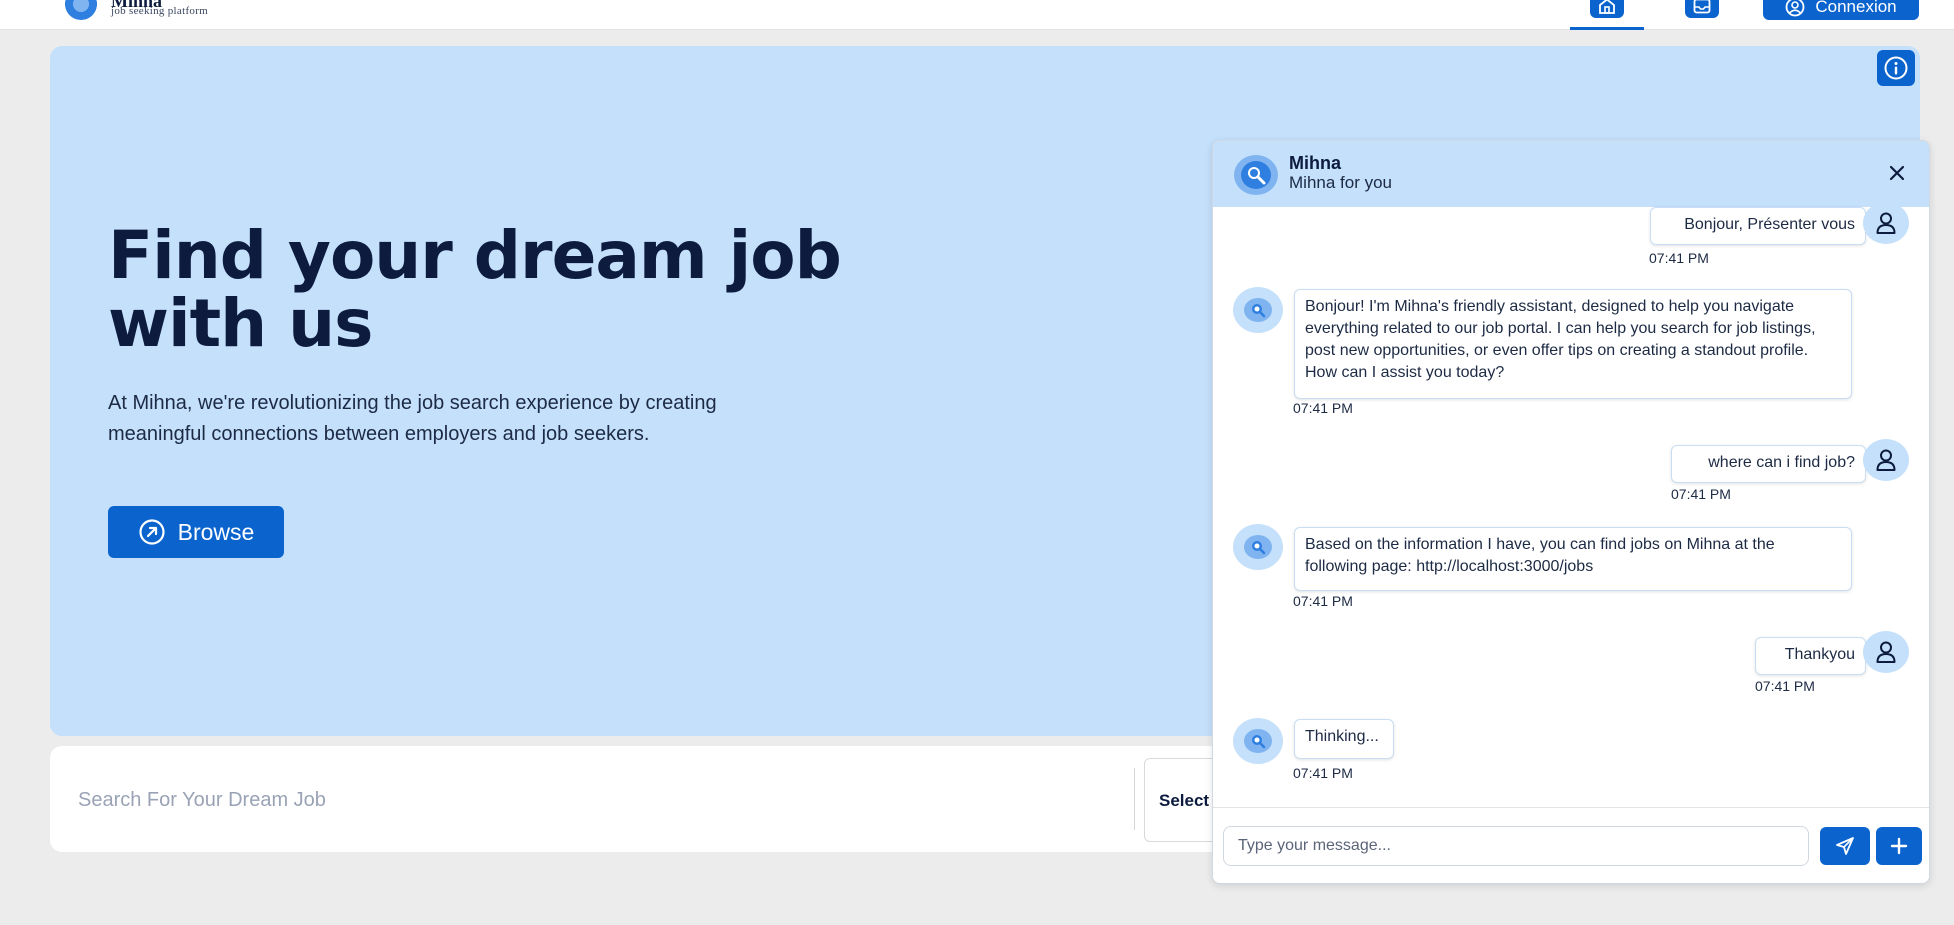 The image size is (1954, 925). I want to click on user-message: where can i find job?, so click(1768, 464).